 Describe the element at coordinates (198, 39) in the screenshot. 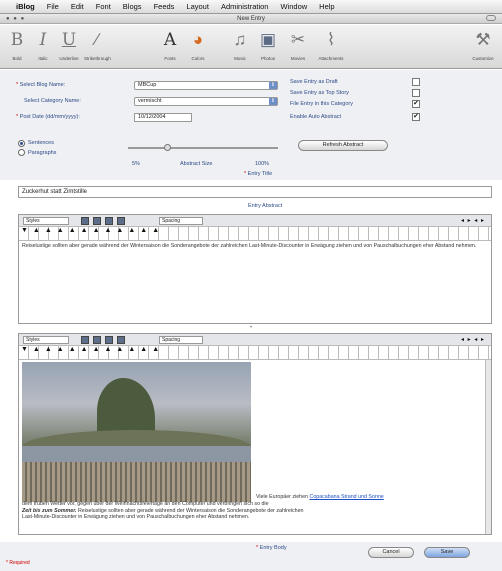

I see `colors-icon: ◕` at that location.